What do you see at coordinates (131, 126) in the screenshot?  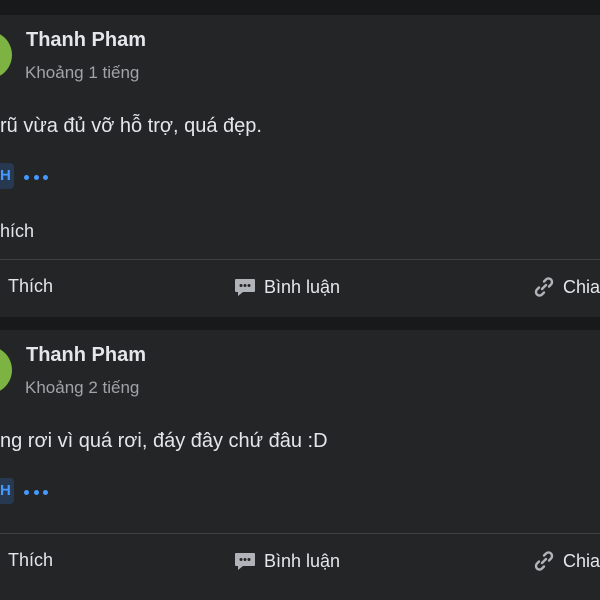 I see `post-content: rũ vừa đủ vỡ hỗ trợ, quá đẹp.` at bounding box center [131, 126].